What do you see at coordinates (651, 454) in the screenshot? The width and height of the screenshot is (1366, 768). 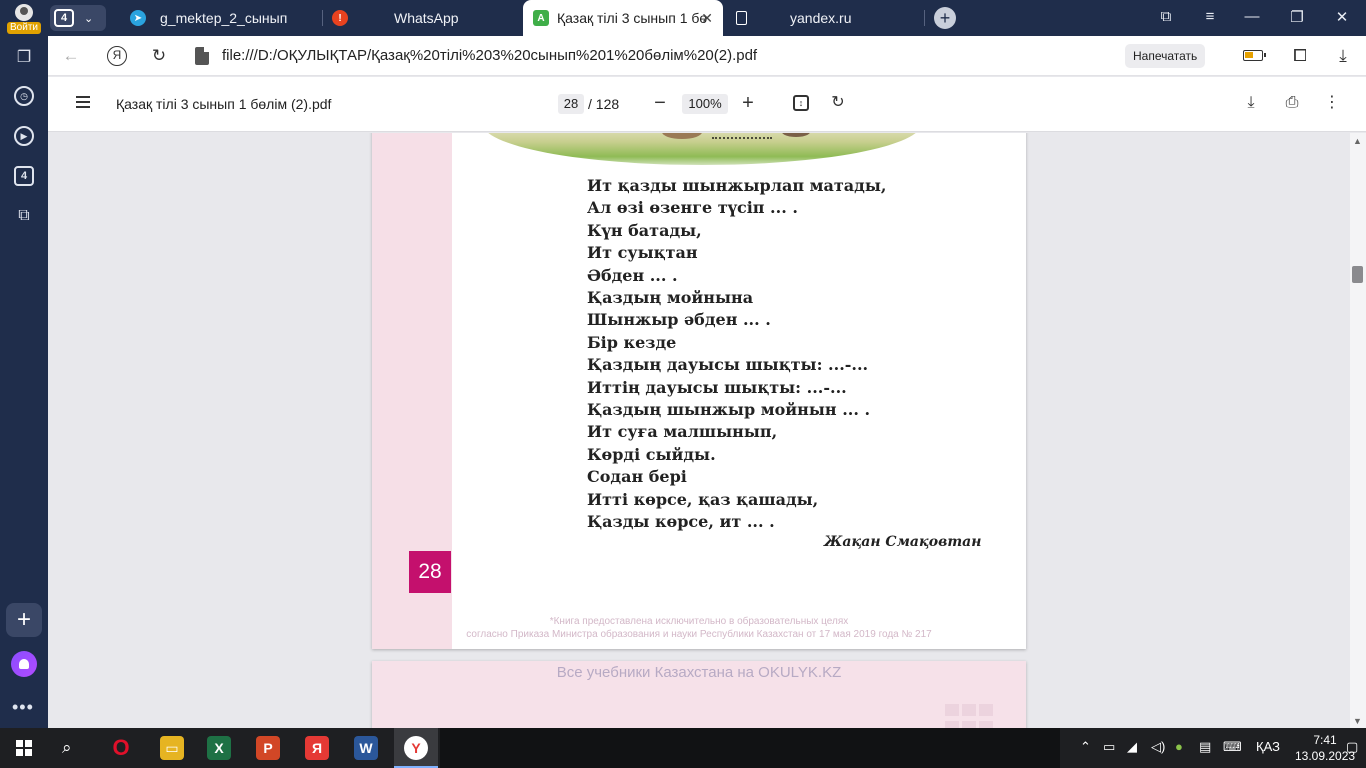 I see `poem-line: Көрді сыйды.` at bounding box center [651, 454].